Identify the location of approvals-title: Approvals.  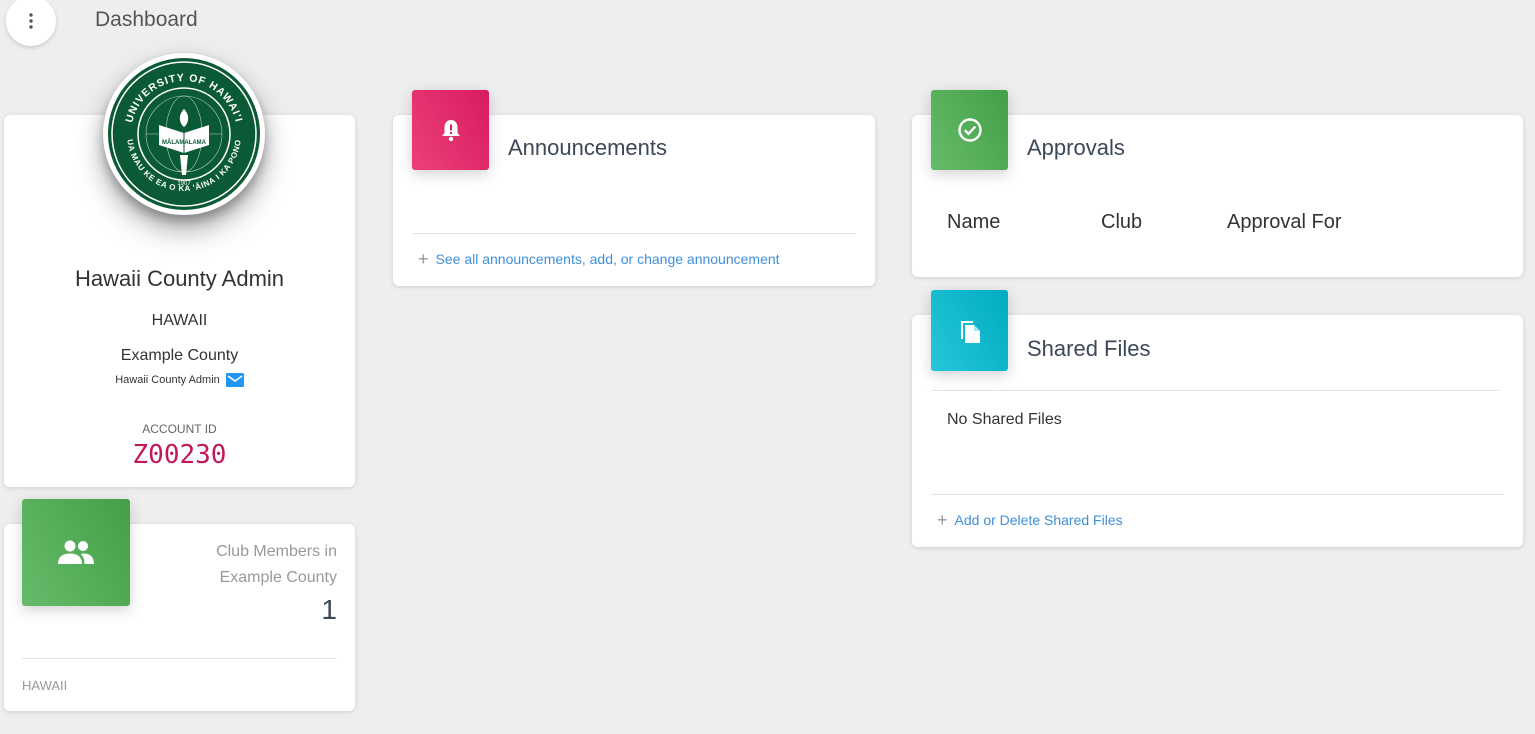
(1076, 147).